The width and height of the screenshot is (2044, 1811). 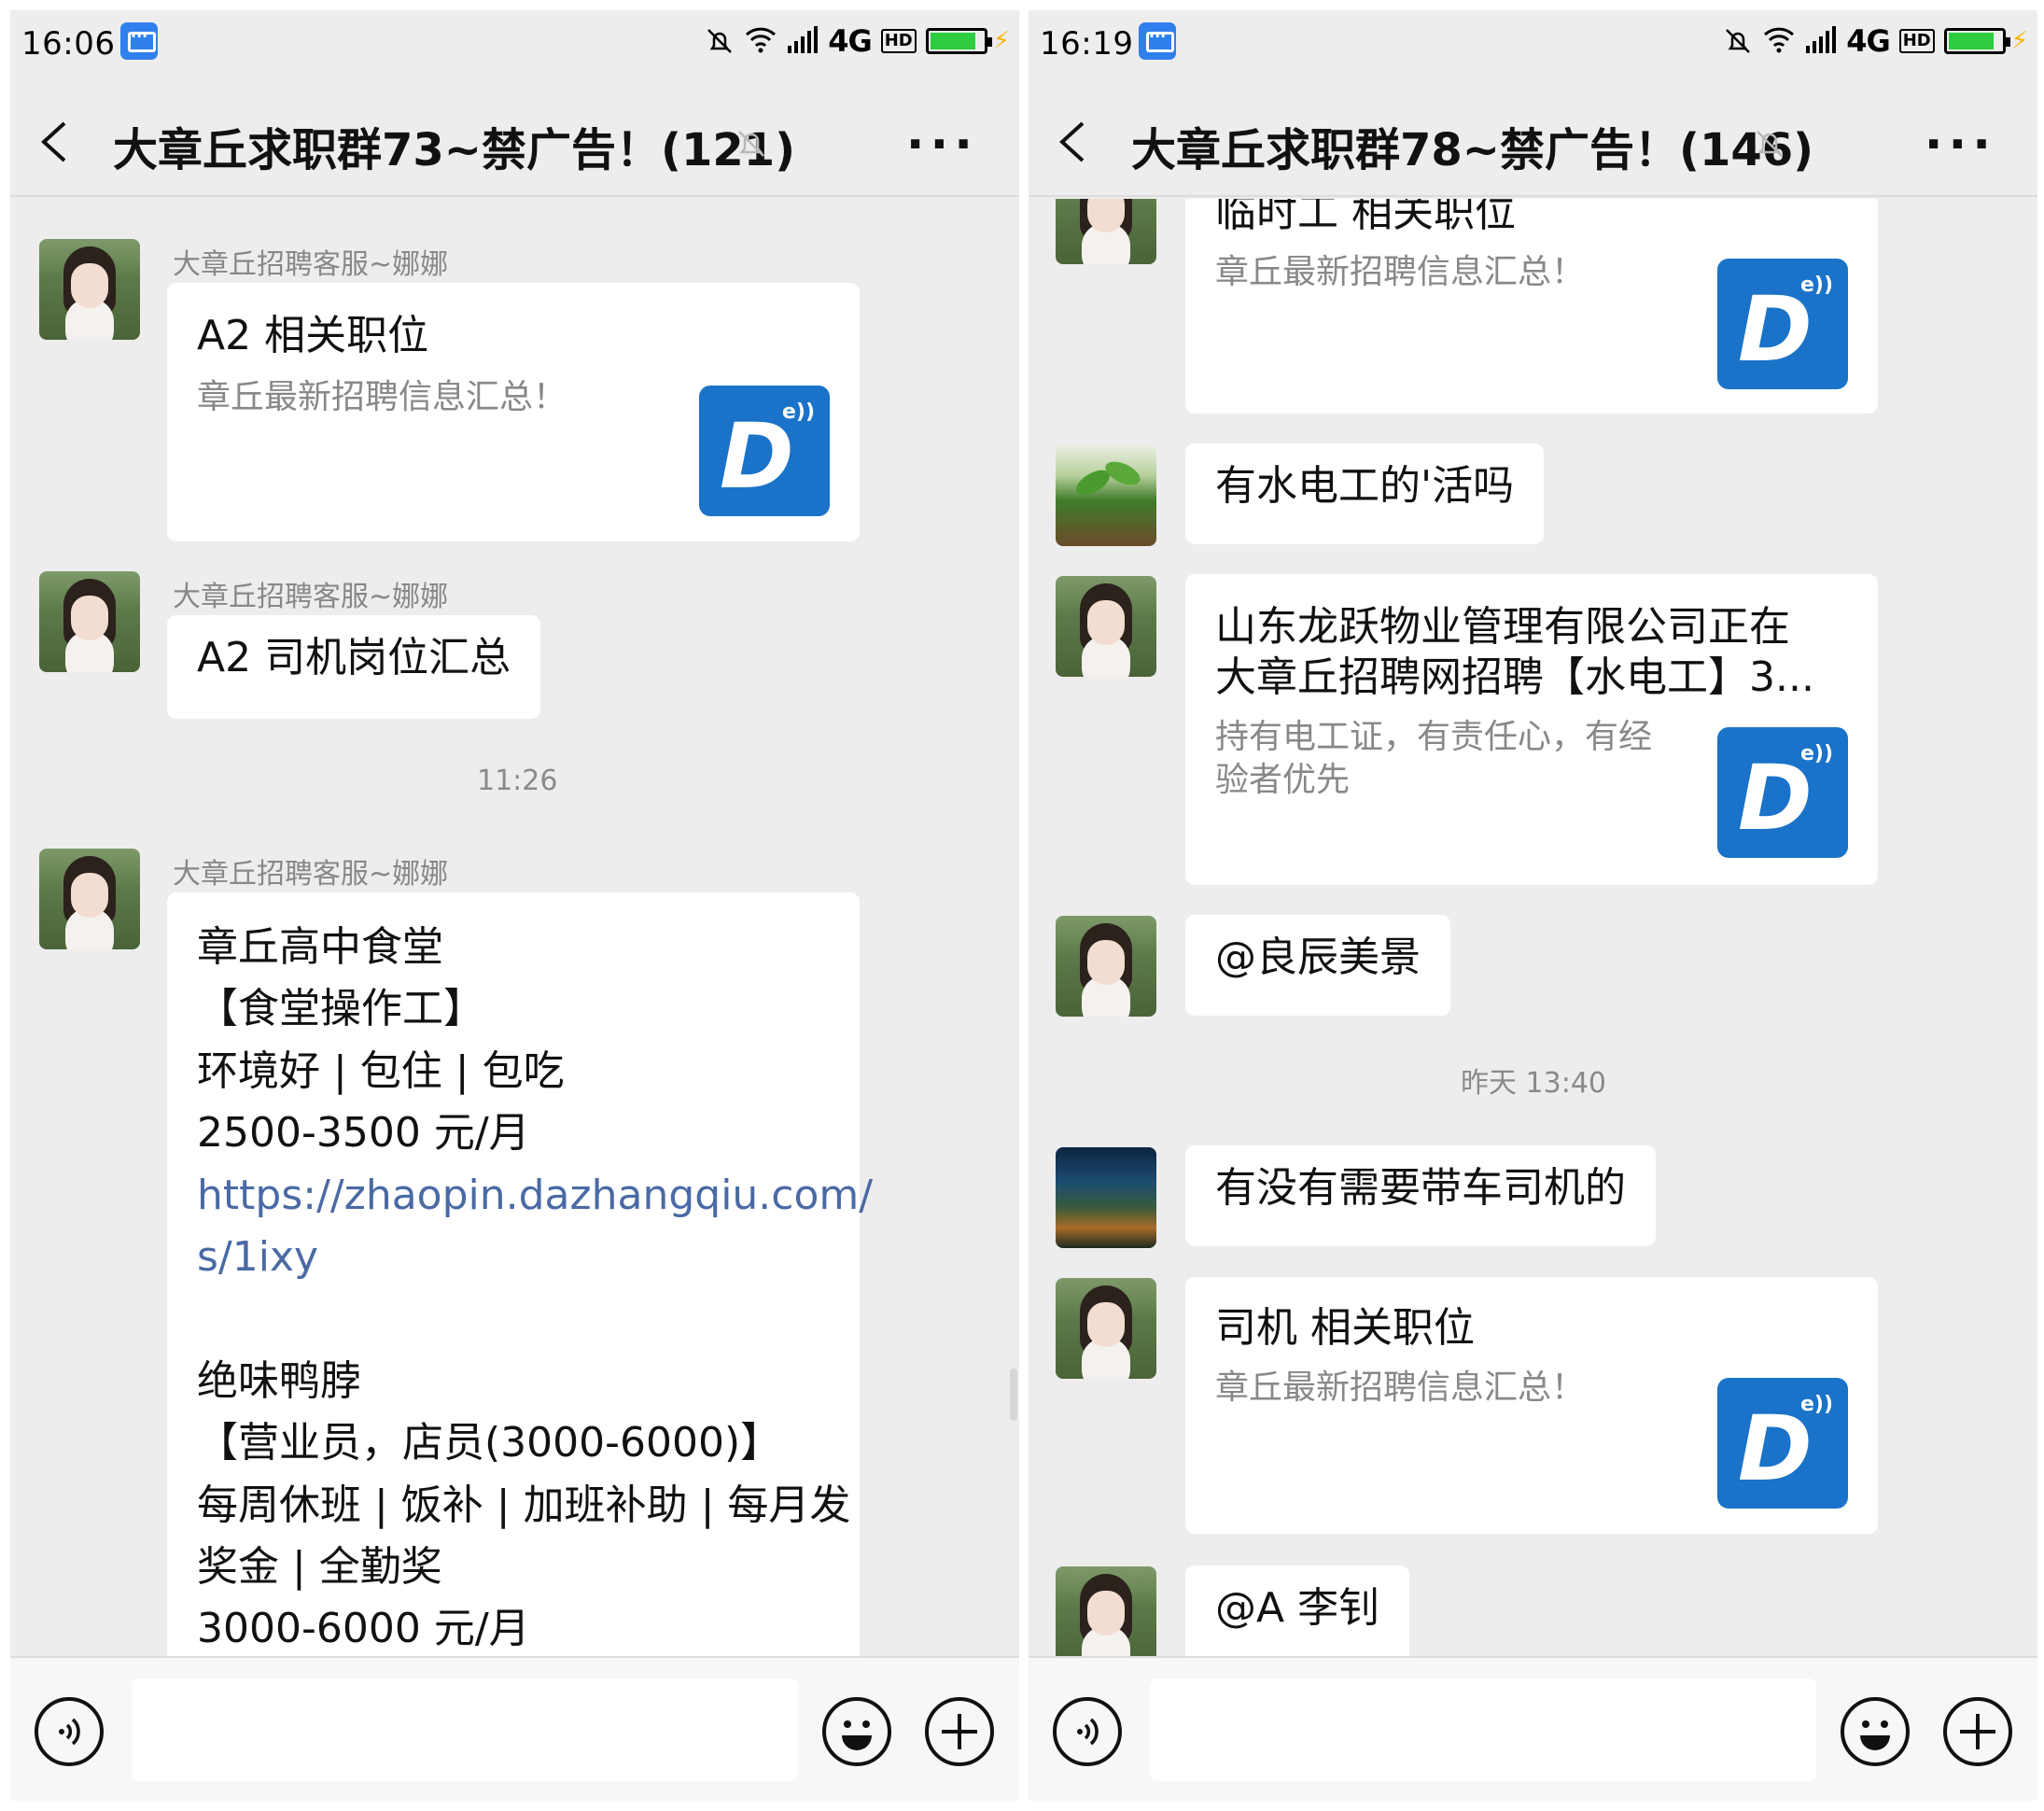 I want to click on message-line: 环境好 | 包住 | 包吃, so click(x=381, y=1070).